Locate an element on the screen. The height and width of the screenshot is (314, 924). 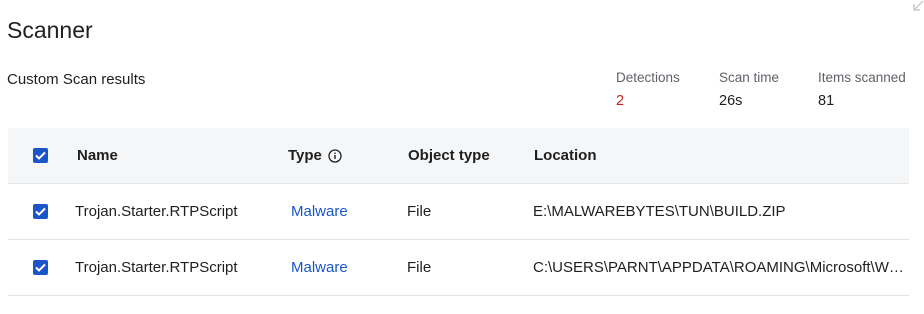
select-all-cell is located at coordinates (40, 155).